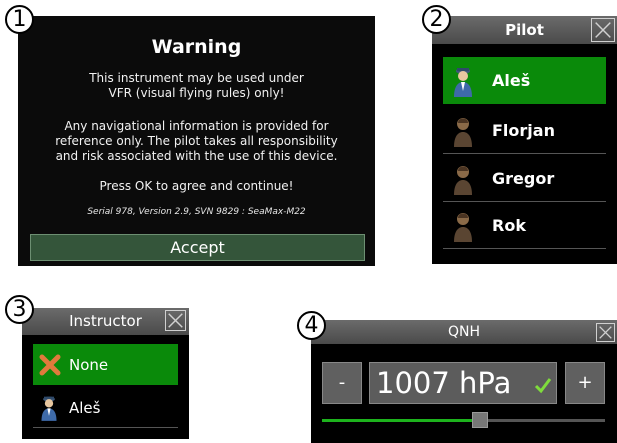  What do you see at coordinates (85, 408) in the screenshot?
I see `instructor-item-label: Aleš` at bounding box center [85, 408].